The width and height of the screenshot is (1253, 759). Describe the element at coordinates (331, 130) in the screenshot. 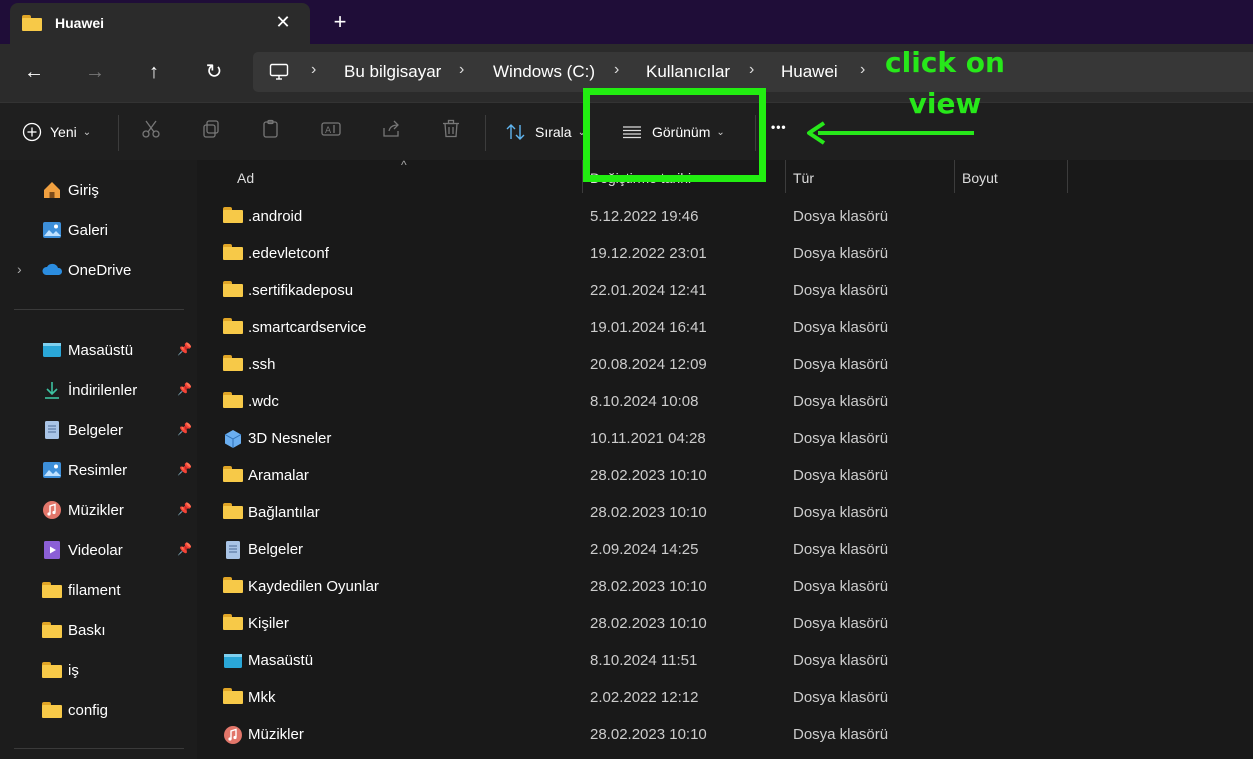

I see `rename-icon: A` at that location.